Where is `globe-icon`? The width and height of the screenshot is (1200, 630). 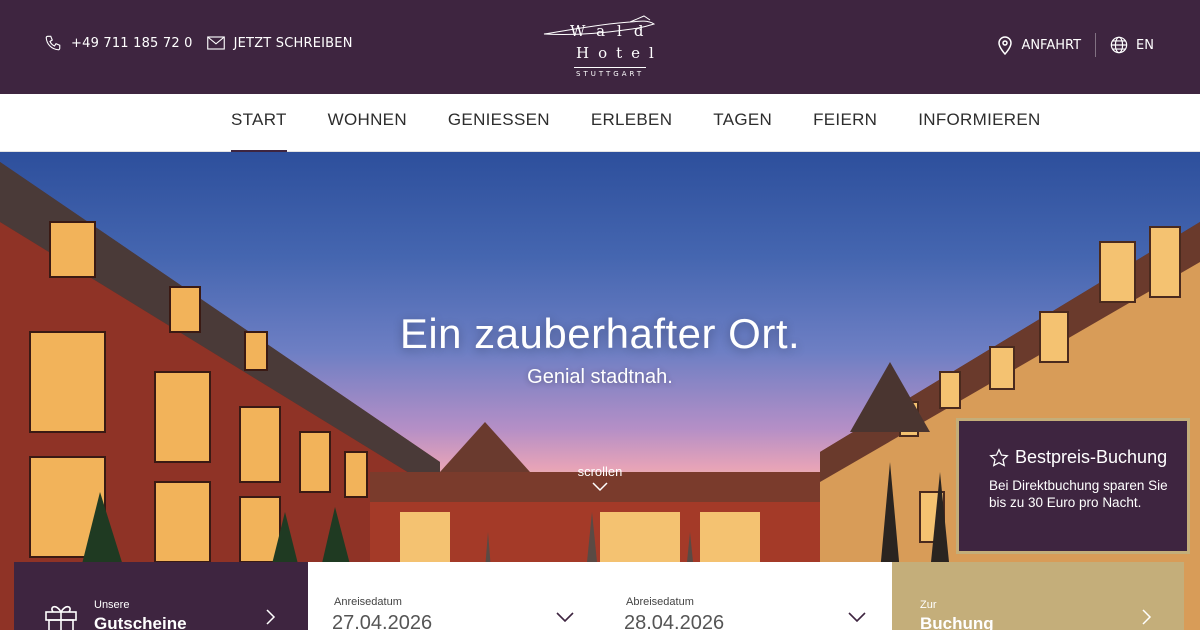 globe-icon is located at coordinates (1119, 45).